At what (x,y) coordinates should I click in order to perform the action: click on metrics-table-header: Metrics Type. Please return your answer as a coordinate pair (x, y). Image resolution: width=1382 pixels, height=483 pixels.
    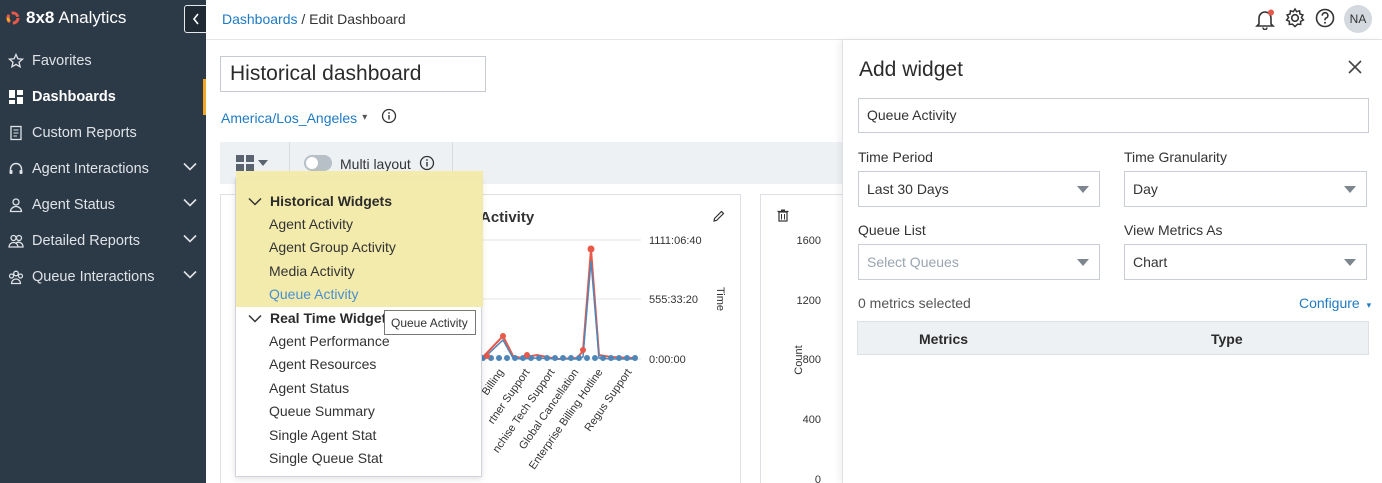
    Looking at the image, I should click on (1113, 338).